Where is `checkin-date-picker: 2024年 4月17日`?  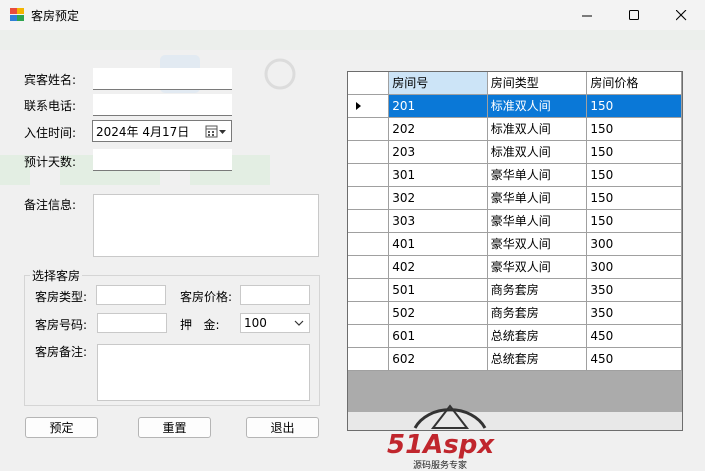
checkin-date-picker: 2024年 4月17日 is located at coordinates (162, 131).